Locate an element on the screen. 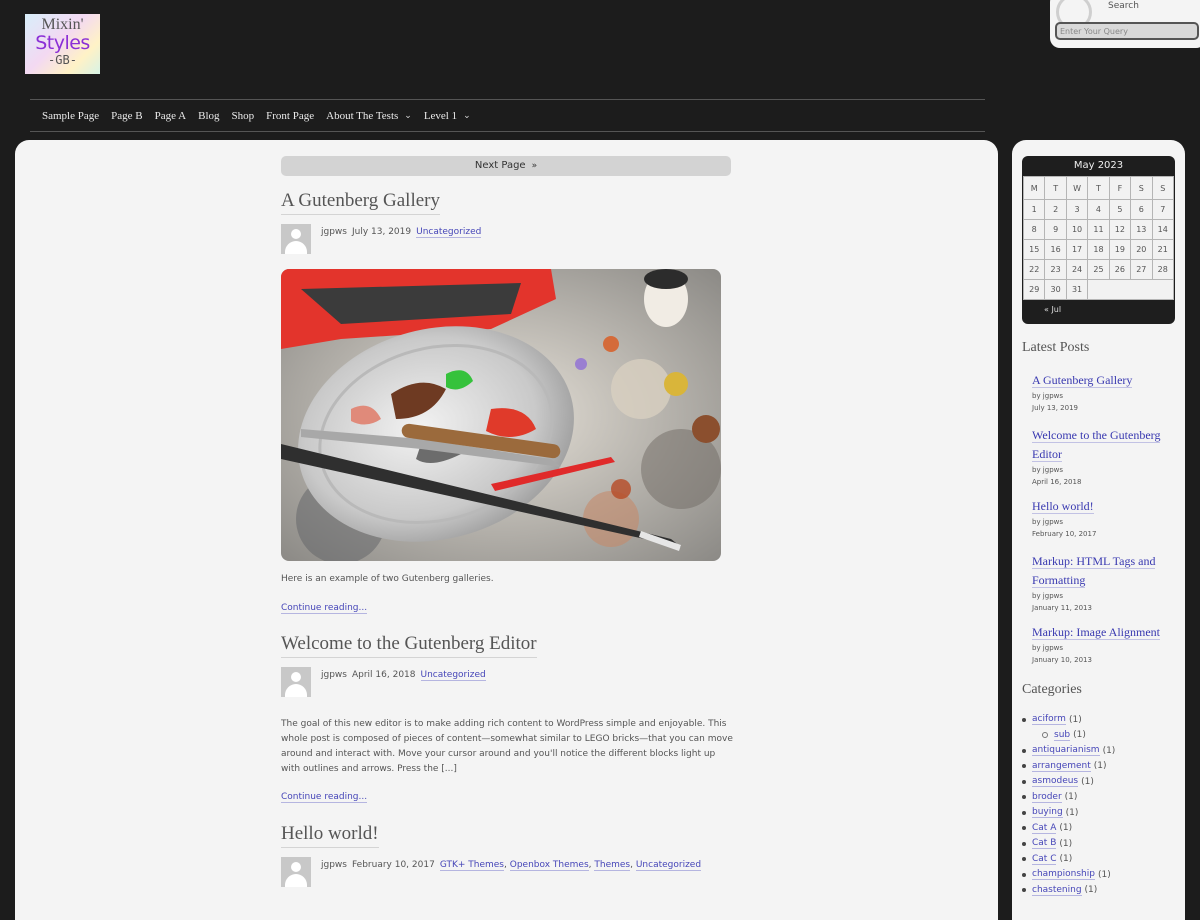 Image resolution: width=1200 pixels, height=920 pixels. category-link: Cat A is located at coordinates (1044, 828).